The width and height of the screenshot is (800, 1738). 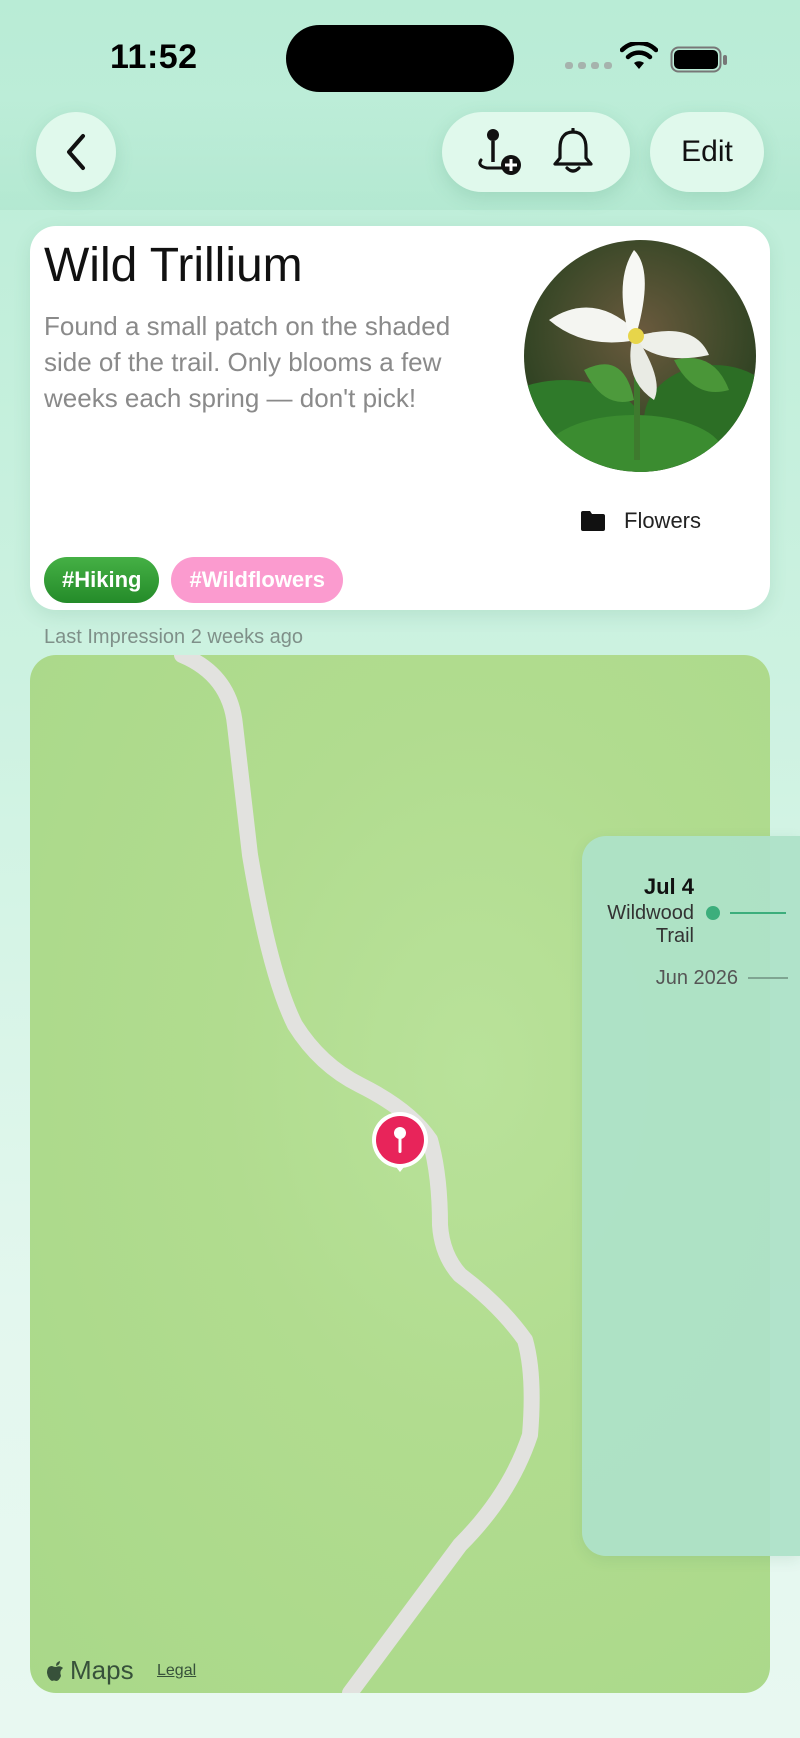 I want to click on folder-label: Flowers, so click(x=640, y=521).